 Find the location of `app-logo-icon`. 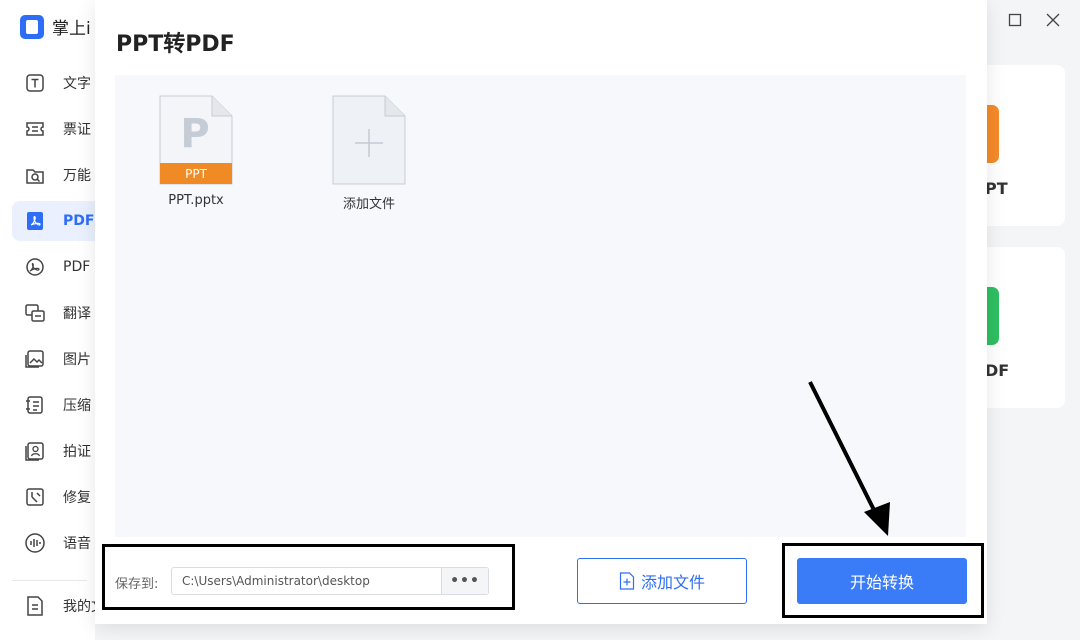

app-logo-icon is located at coordinates (32, 26).